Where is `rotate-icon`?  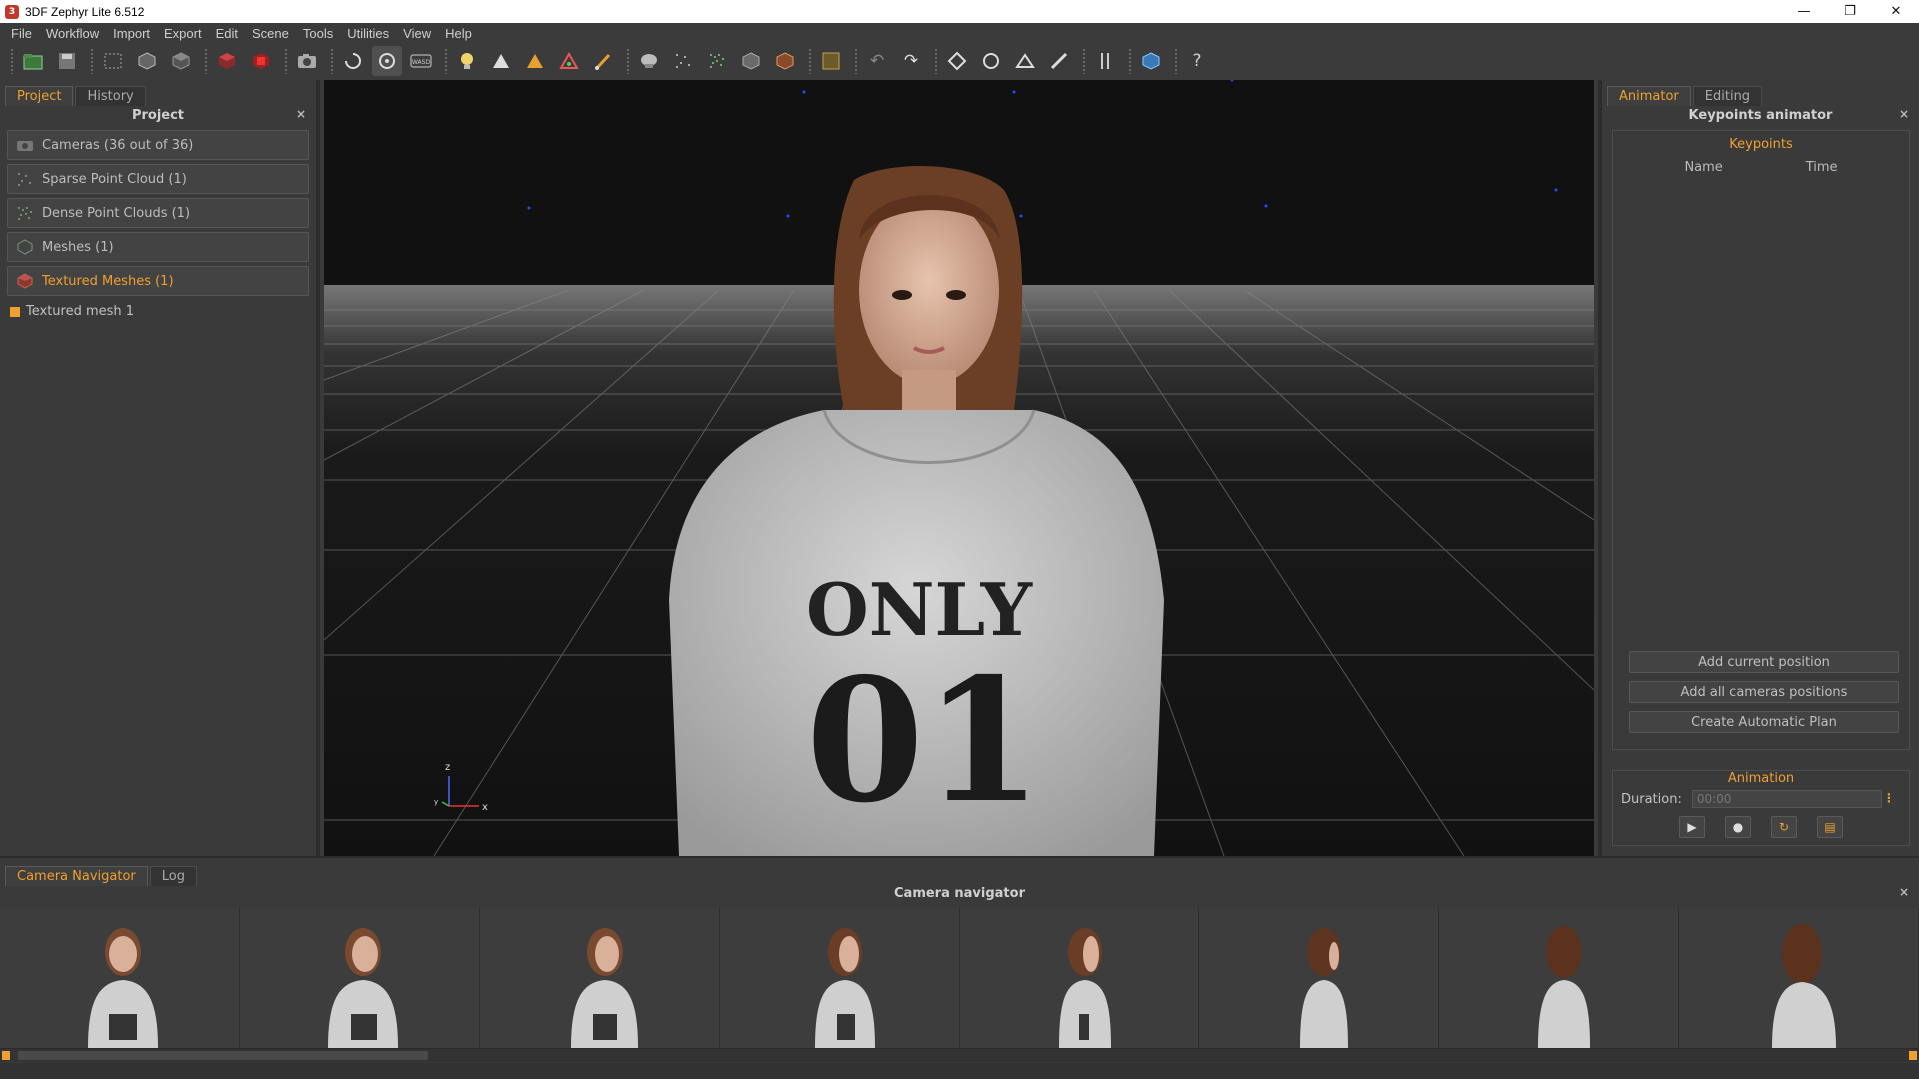 rotate-icon is located at coordinates (353, 61).